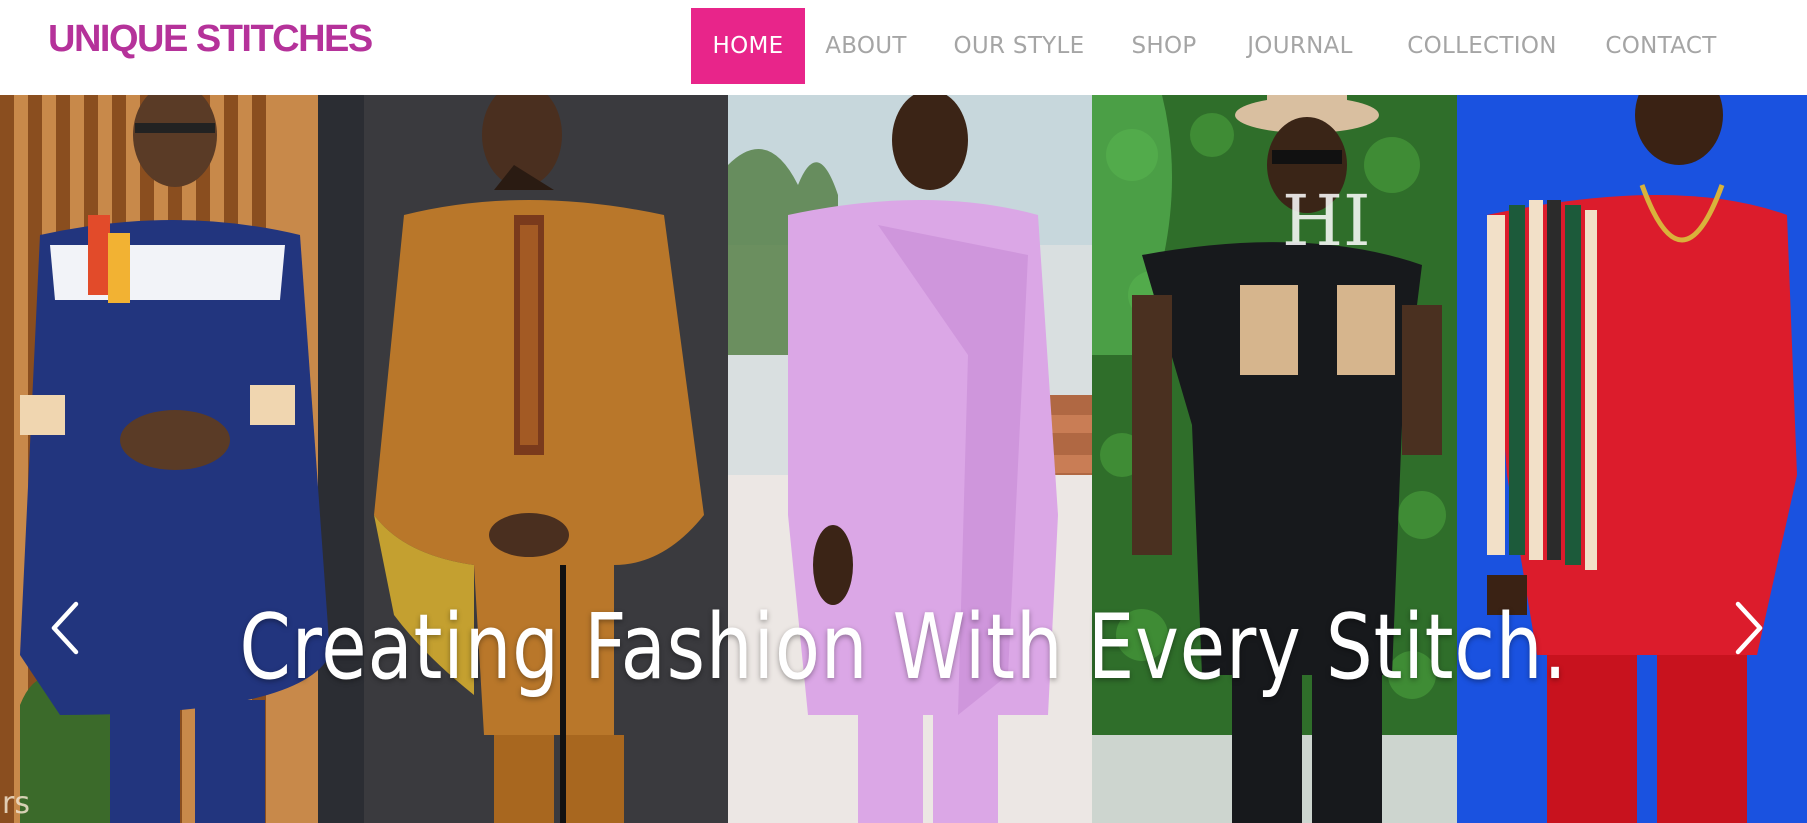 The height and width of the screenshot is (823, 1807). I want to click on watermark-text: rs, so click(16, 803).